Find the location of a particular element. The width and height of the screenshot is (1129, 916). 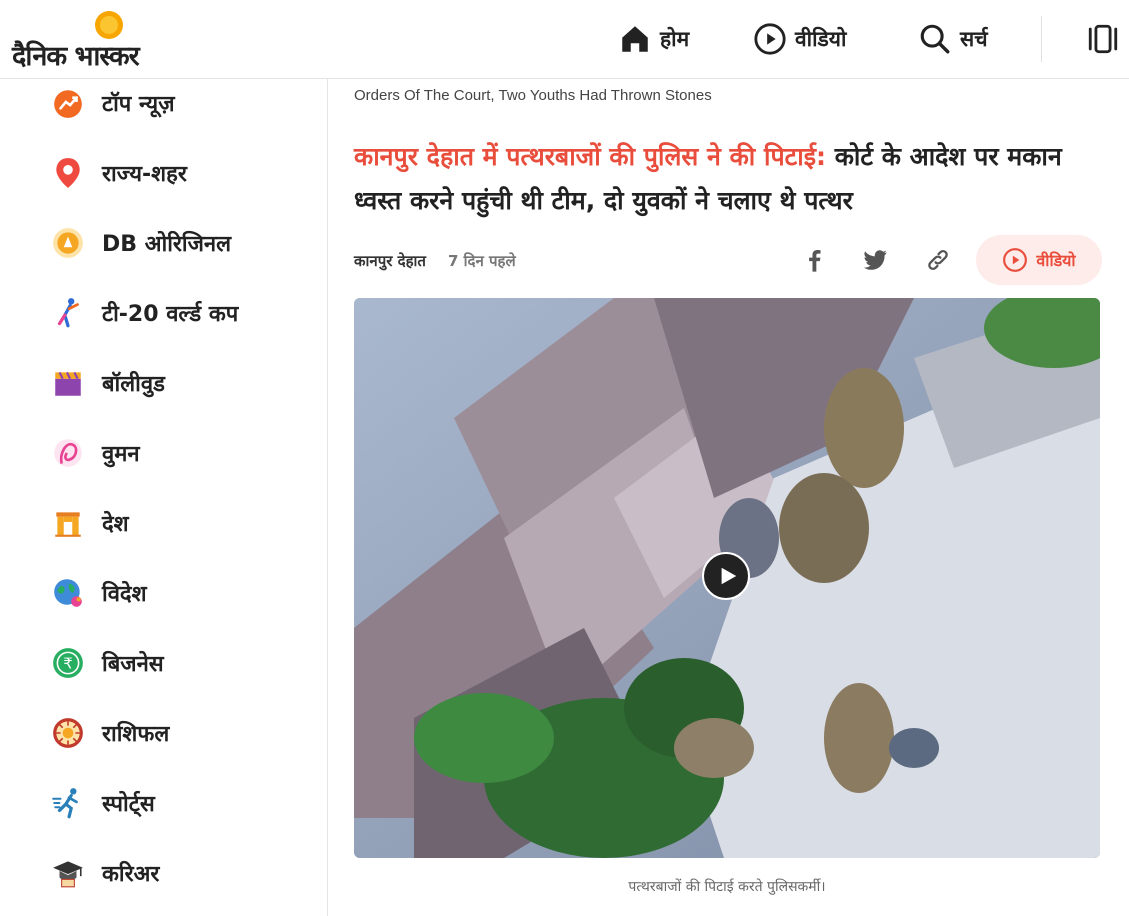

woman-icon is located at coordinates (68, 453).